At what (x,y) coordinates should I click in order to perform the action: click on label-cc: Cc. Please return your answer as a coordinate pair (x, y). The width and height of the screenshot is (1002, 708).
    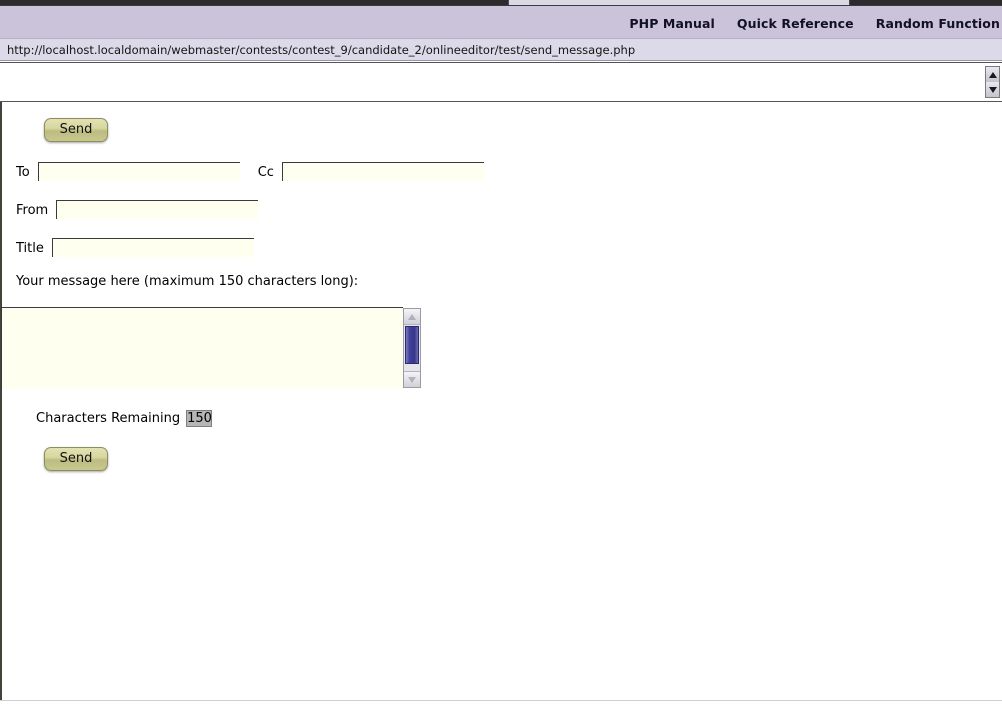
    Looking at the image, I should click on (265, 172).